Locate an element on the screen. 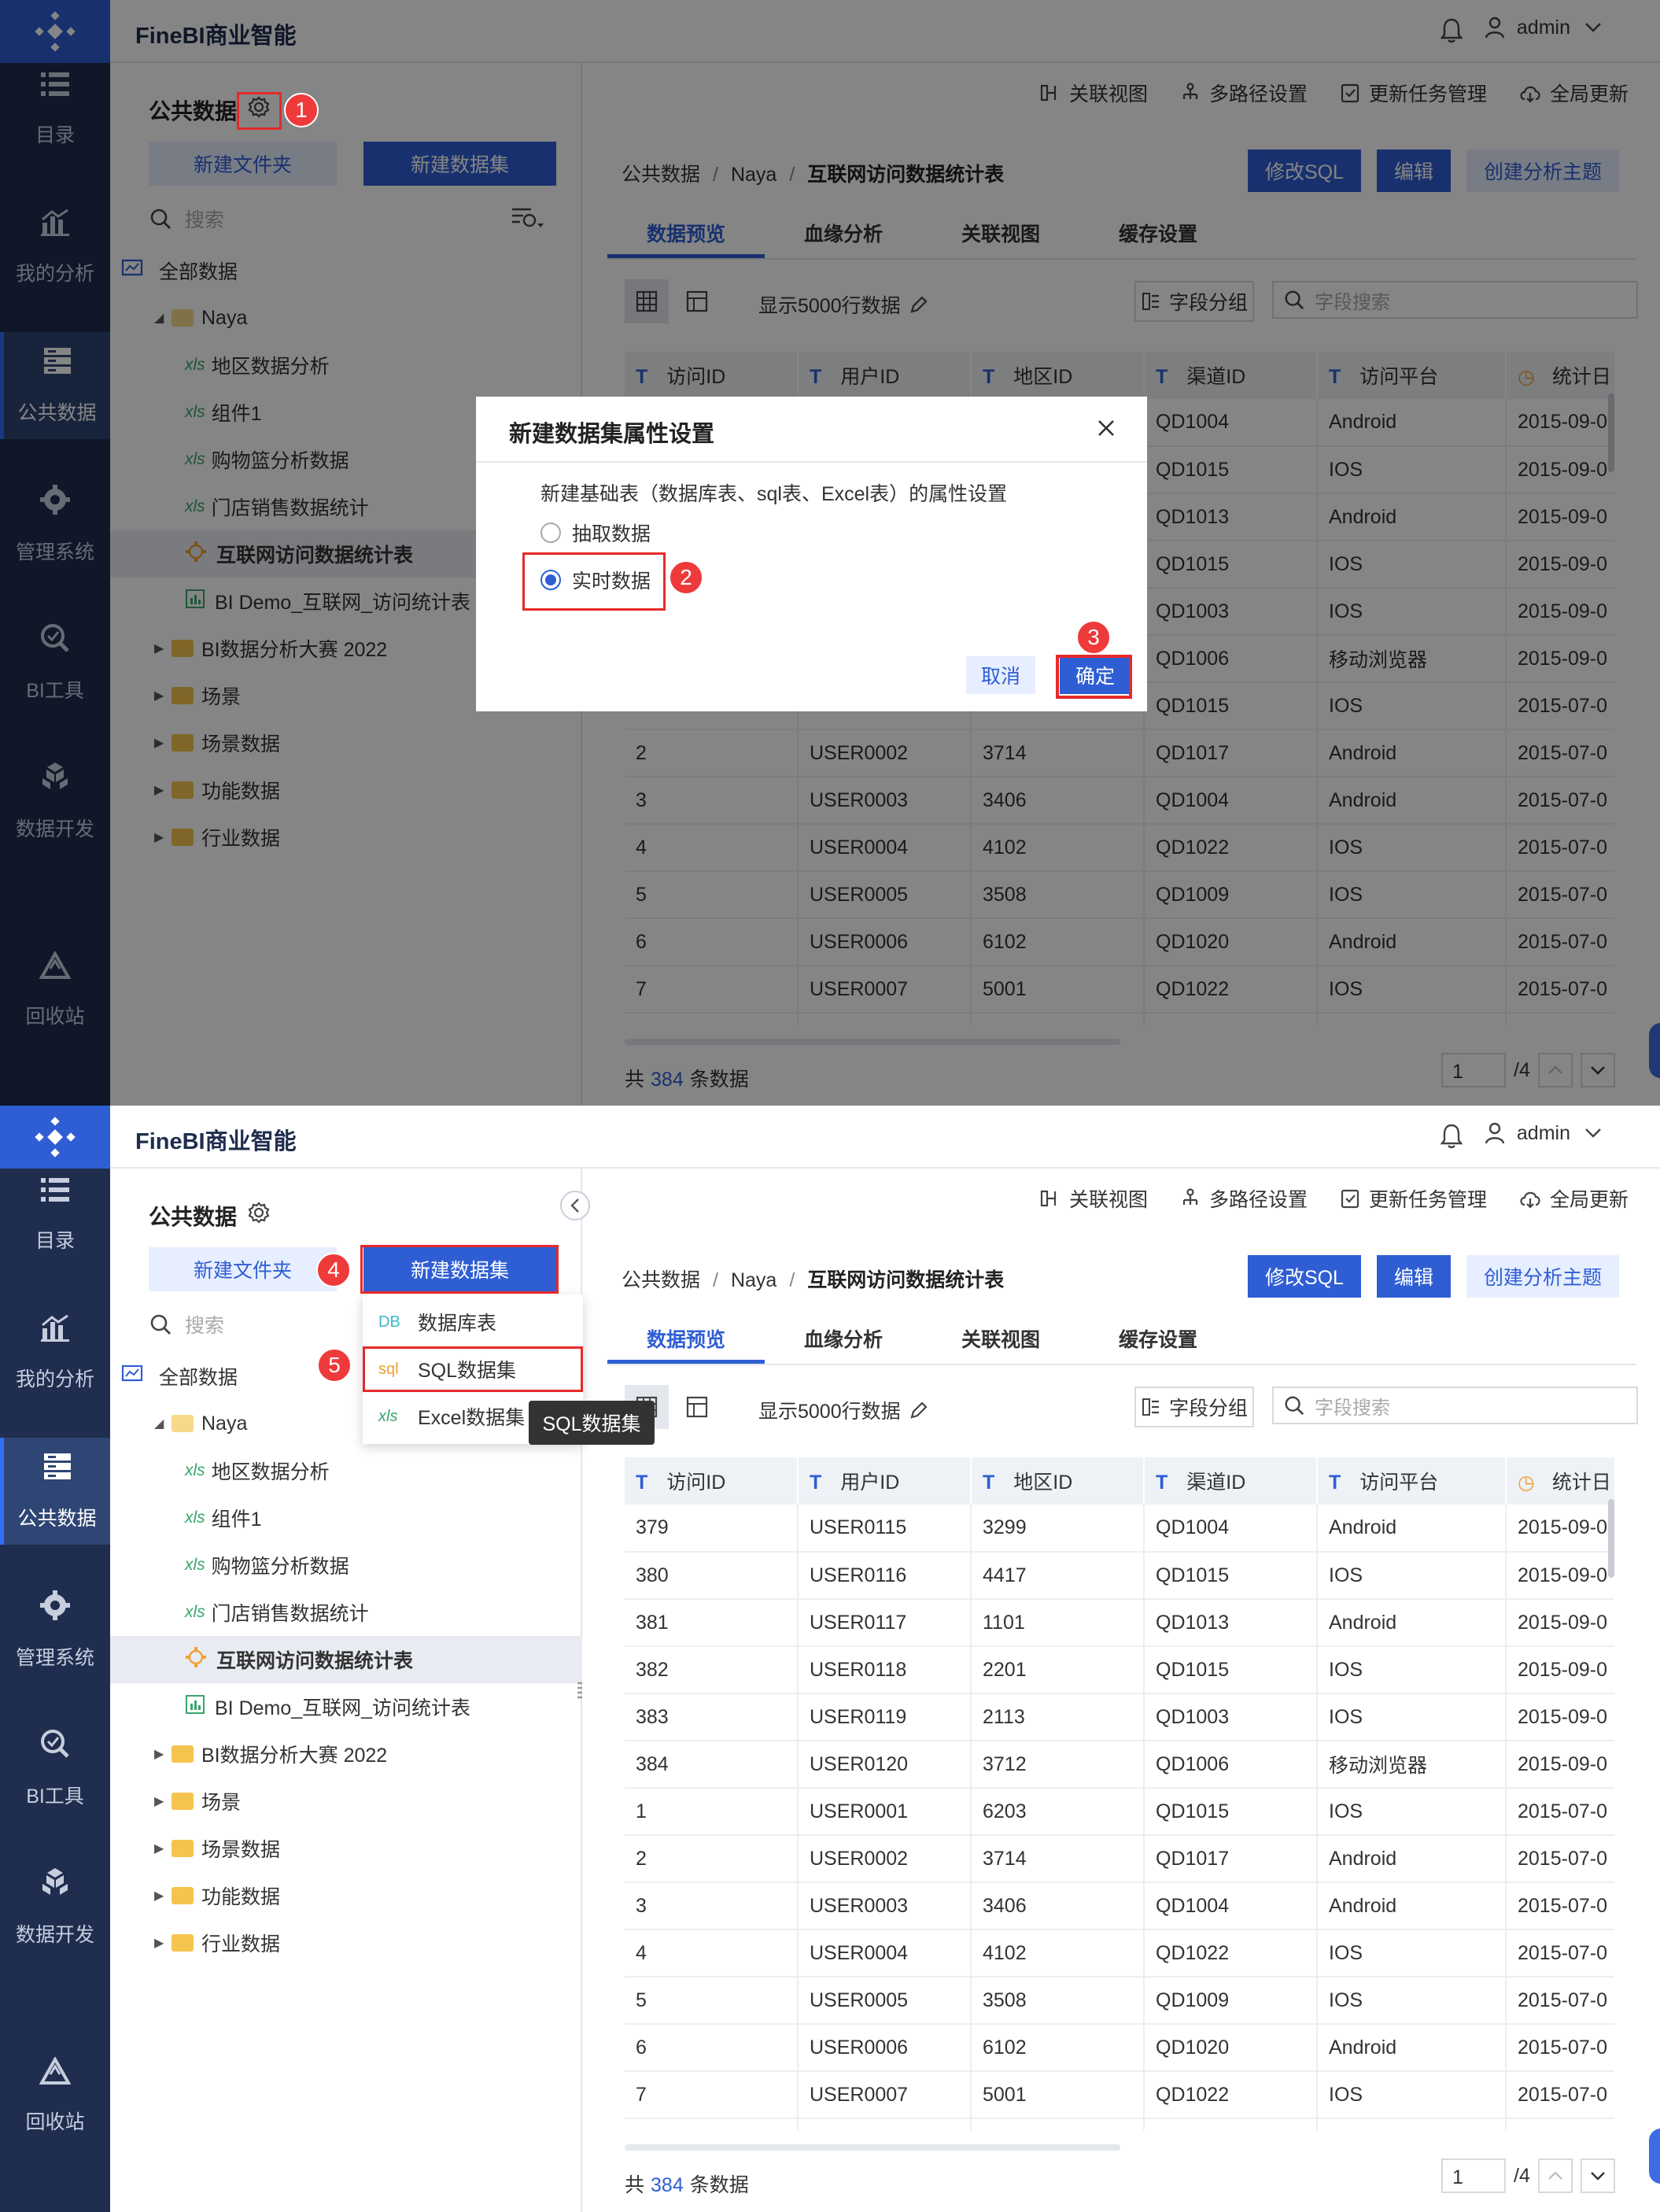  tree-item: BI Demo_互联网_访问统计表 is located at coordinates (346, 1706).